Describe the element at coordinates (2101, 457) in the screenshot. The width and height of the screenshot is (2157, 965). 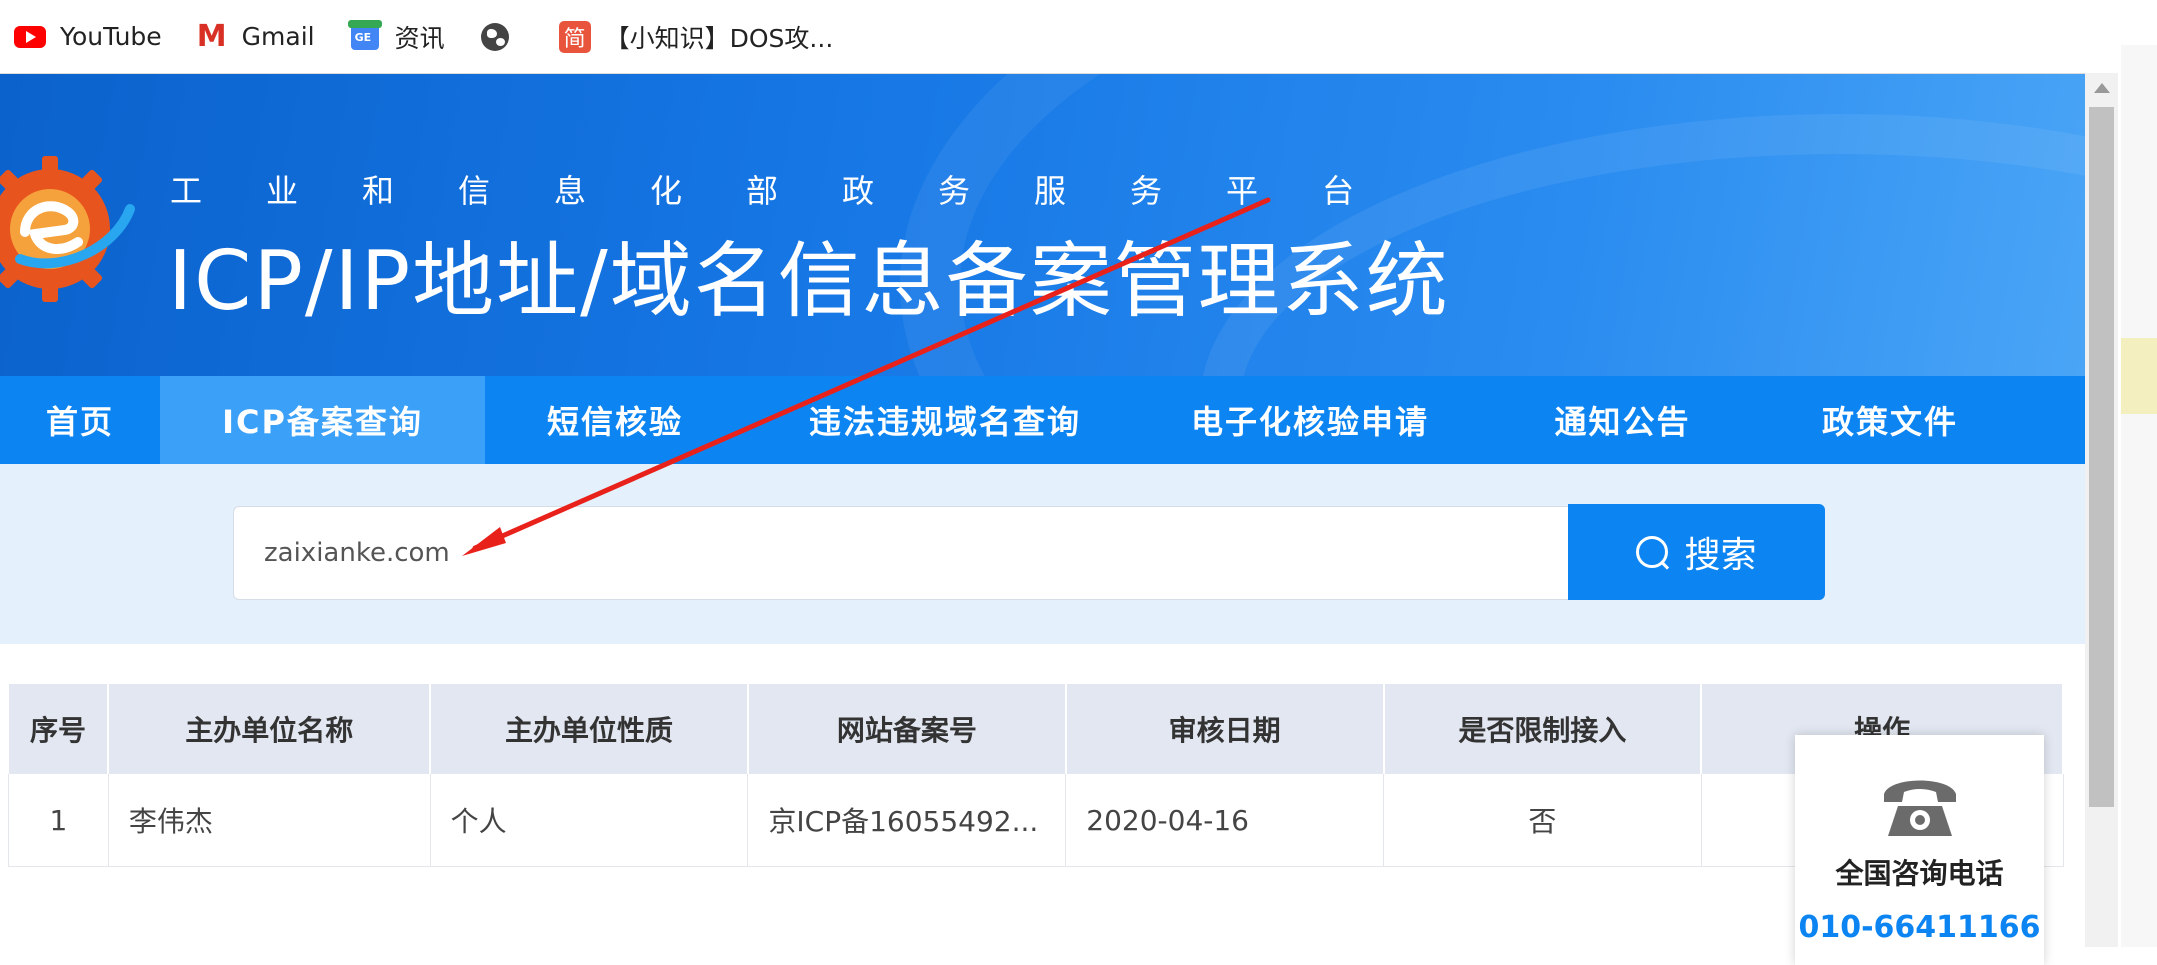
I see `scrollbar-thumb` at that location.